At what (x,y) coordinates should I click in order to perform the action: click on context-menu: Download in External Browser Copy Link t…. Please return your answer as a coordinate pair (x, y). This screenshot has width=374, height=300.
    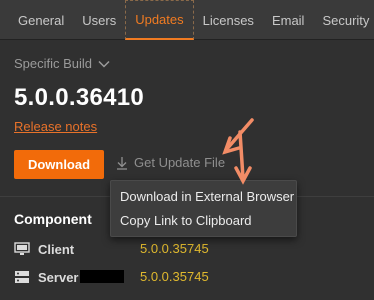
    Looking at the image, I should click on (203, 208).